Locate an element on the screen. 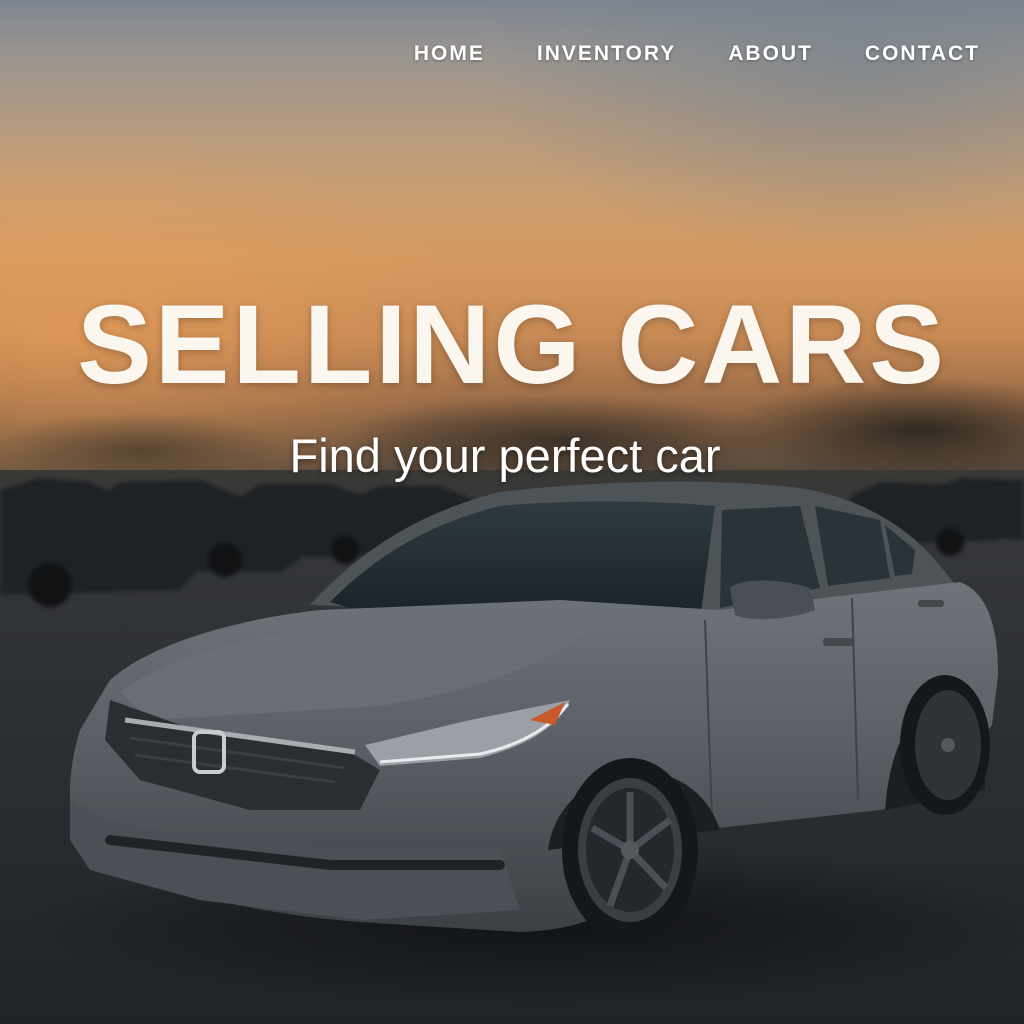 The width and height of the screenshot is (1024, 1024). nav-inventory-link: INVENTORY is located at coordinates (606, 54).